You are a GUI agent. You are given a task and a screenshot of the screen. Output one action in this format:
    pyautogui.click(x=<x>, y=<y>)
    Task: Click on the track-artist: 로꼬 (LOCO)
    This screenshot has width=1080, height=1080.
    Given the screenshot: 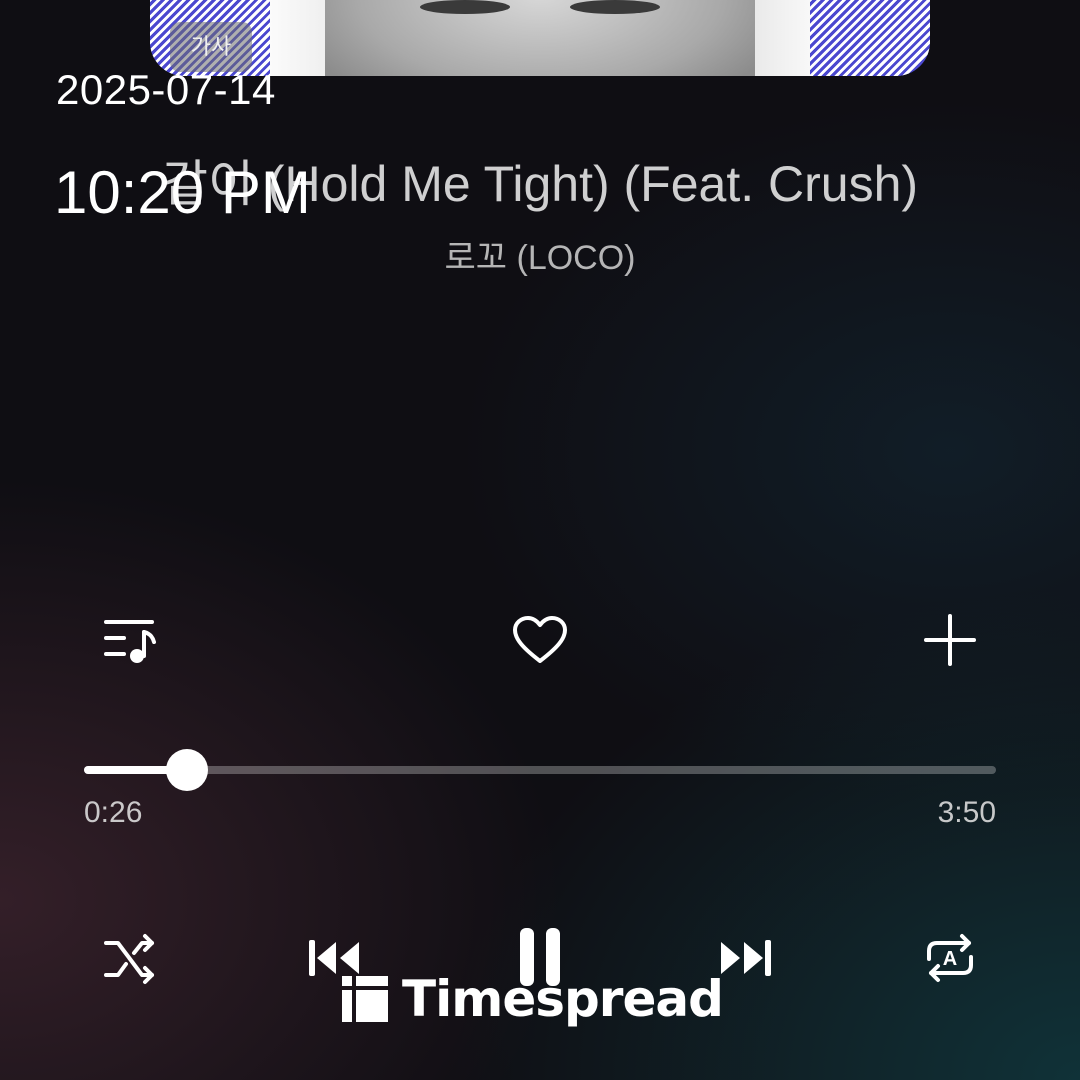 What is the action you would take?
    pyautogui.click(x=540, y=254)
    